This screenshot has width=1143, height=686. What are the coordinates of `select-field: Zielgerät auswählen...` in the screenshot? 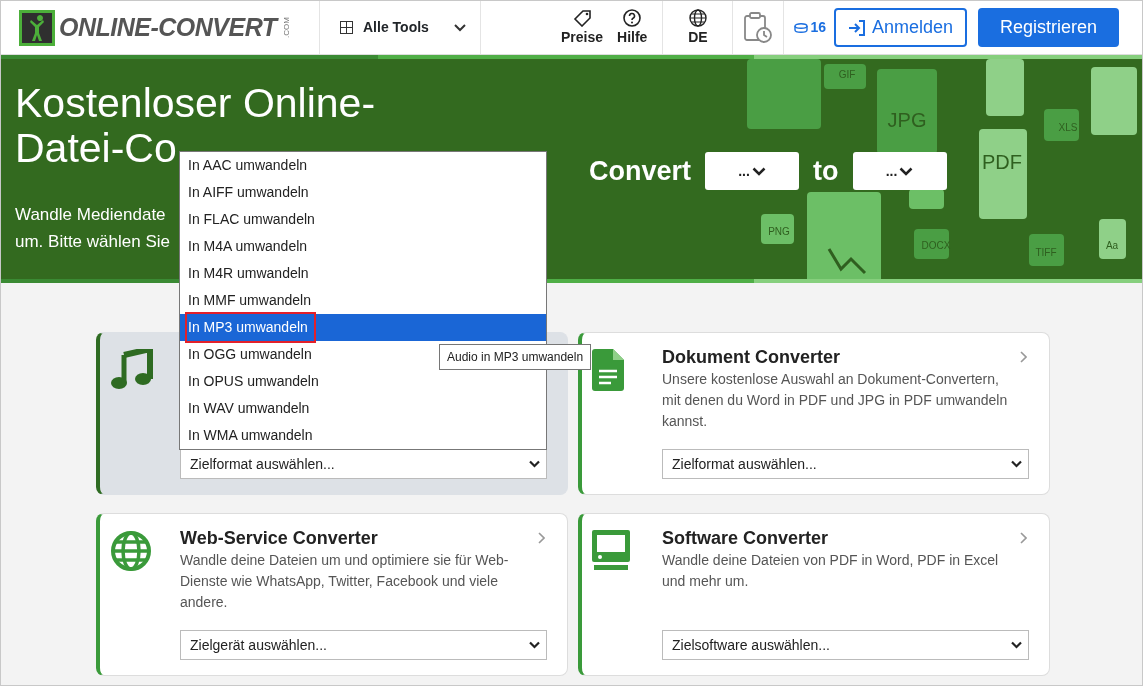 It's located at (363, 645).